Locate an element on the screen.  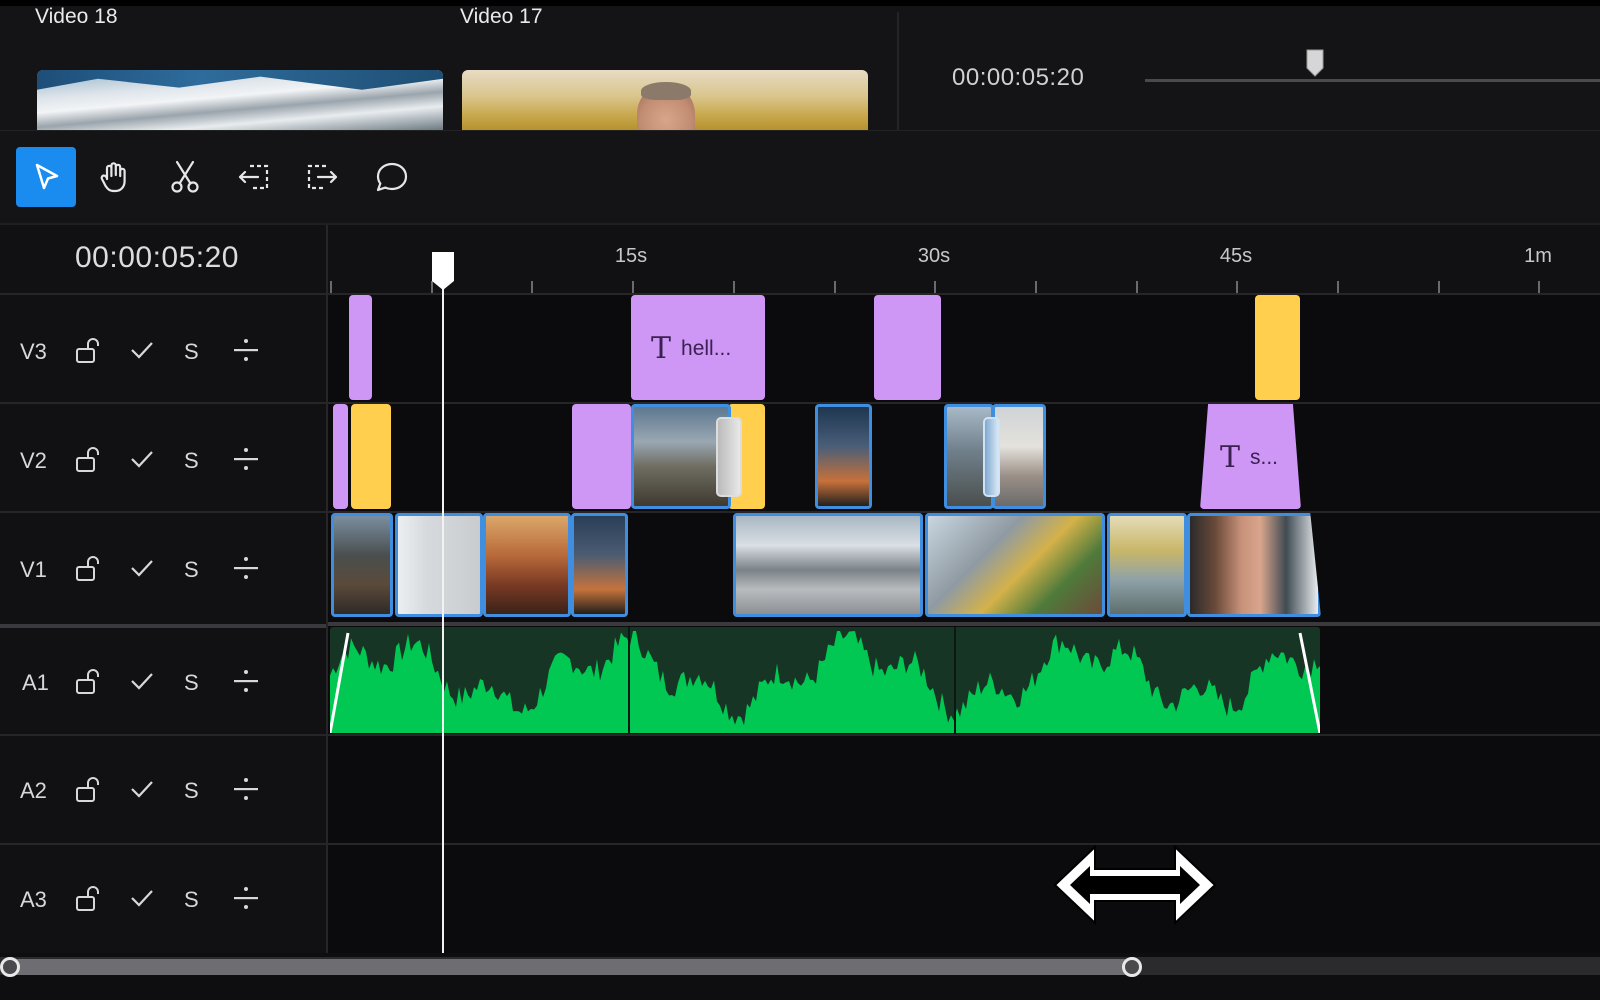
playhead-line is located at coordinates (443, 608).